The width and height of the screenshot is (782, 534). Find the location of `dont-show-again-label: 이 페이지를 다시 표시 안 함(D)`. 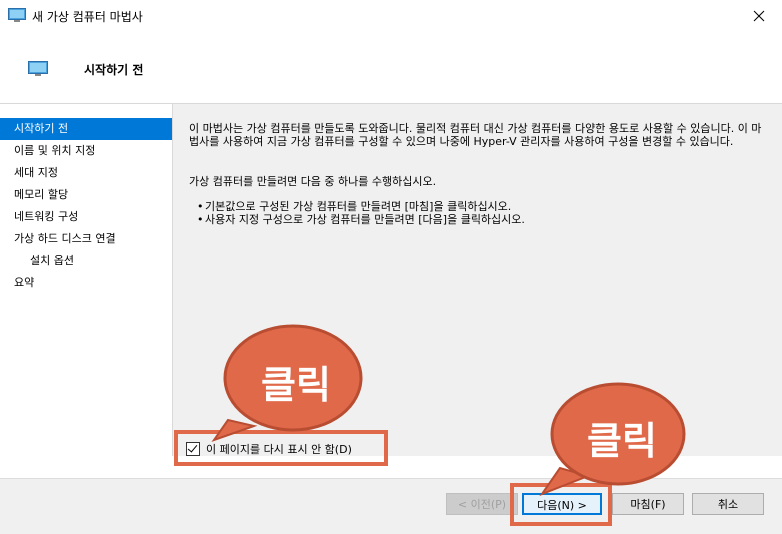

dont-show-again-label: 이 페이지를 다시 표시 안 함(D) is located at coordinates (279, 449).